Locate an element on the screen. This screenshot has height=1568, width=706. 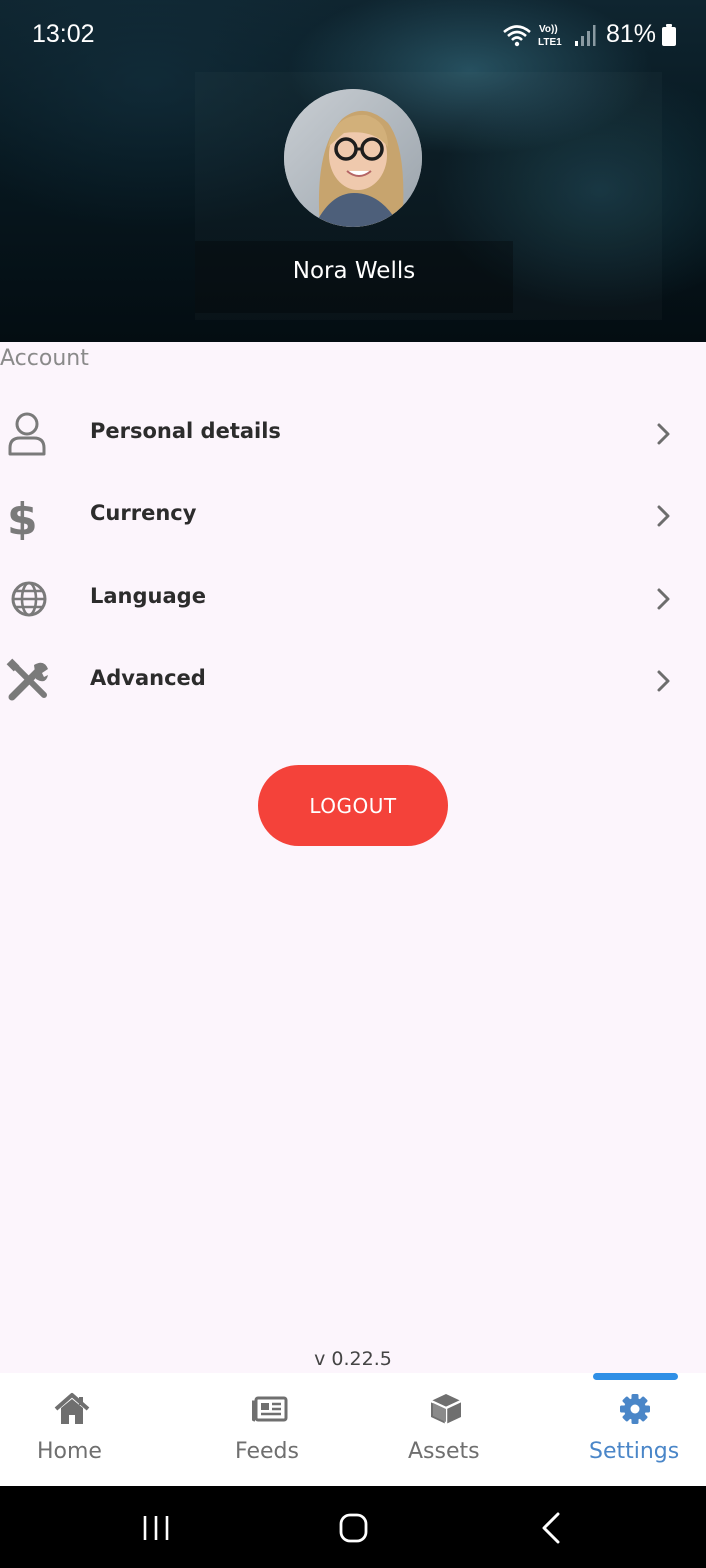
menu-item-personal-details: Personal details is located at coordinates (353, 434).